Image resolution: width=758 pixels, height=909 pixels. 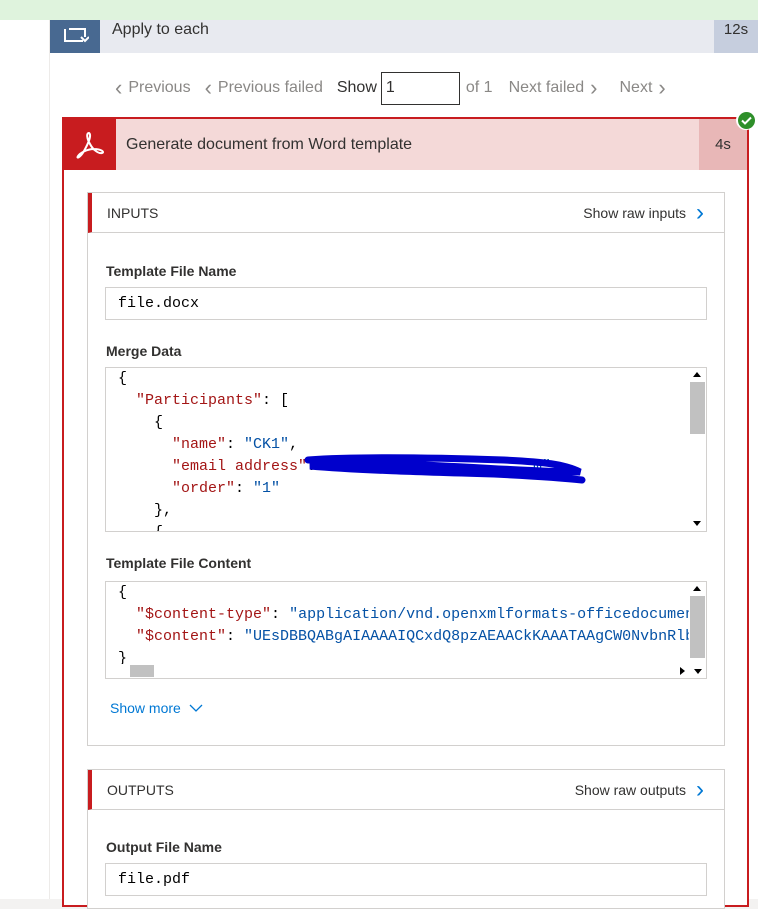 What do you see at coordinates (697, 449) in the screenshot?
I see `merge-data-scrollbar` at bounding box center [697, 449].